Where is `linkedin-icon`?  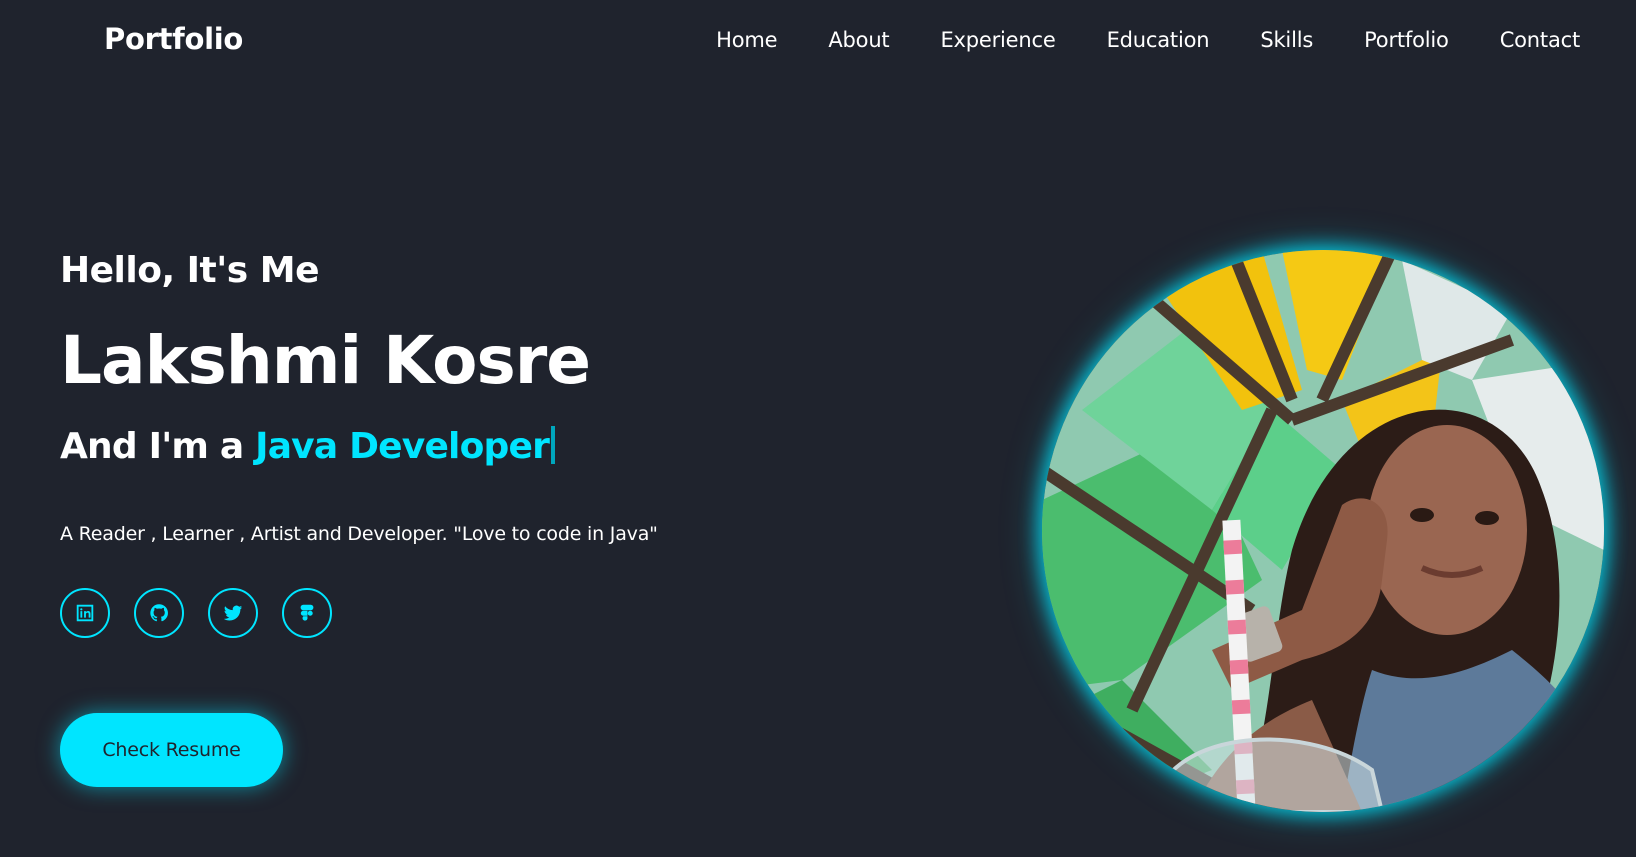
linkedin-icon is located at coordinates (85, 613).